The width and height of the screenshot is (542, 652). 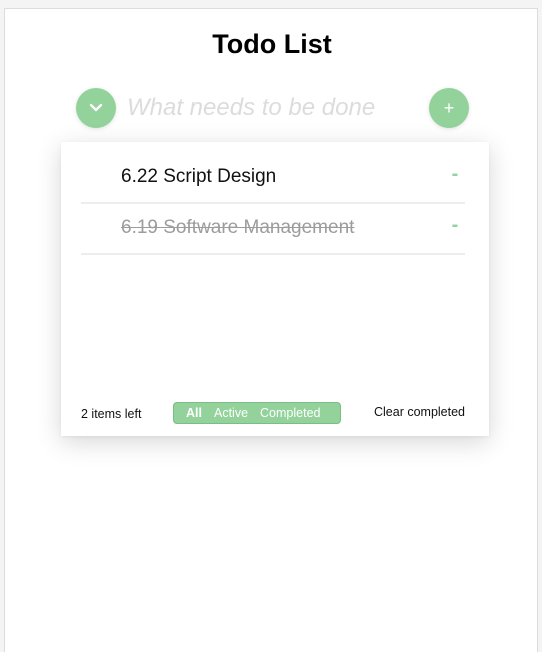 What do you see at coordinates (272, 44) in the screenshot?
I see `page-title: Todo List` at bounding box center [272, 44].